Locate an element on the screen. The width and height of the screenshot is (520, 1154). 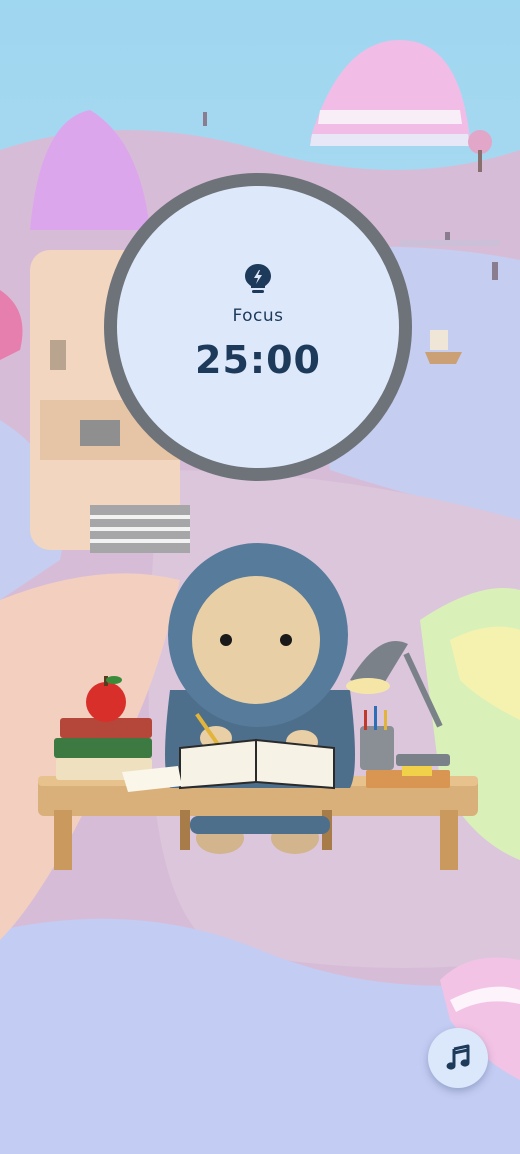
music-button is located at coordinates (458, 1058).